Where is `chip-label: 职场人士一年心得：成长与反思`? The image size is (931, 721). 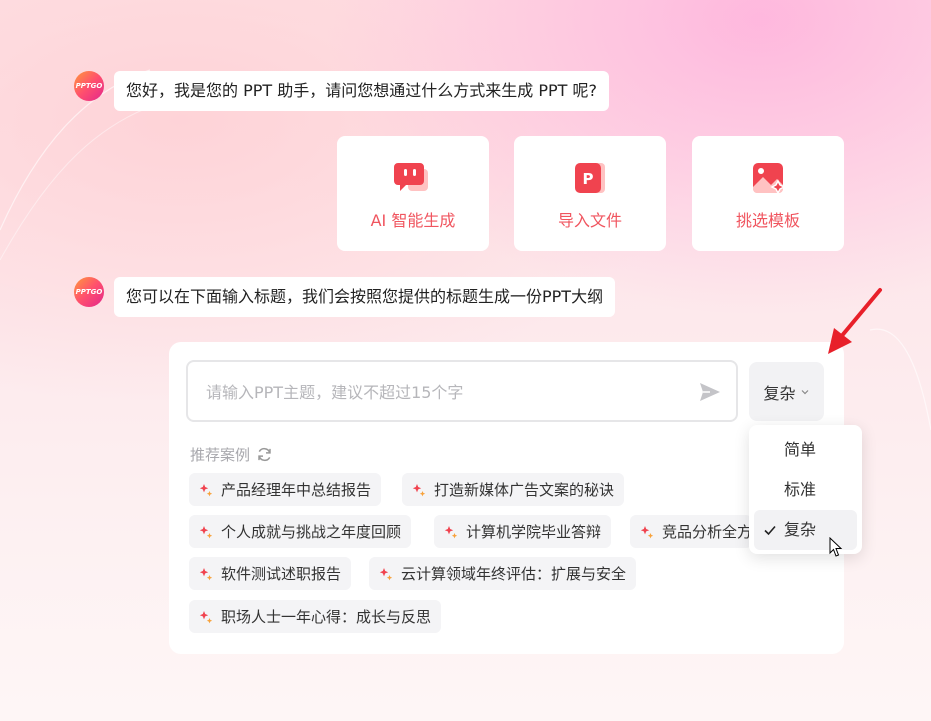
chip-label: 职场人士一年心得：成长与反思 is located at coordinates (326, 617).